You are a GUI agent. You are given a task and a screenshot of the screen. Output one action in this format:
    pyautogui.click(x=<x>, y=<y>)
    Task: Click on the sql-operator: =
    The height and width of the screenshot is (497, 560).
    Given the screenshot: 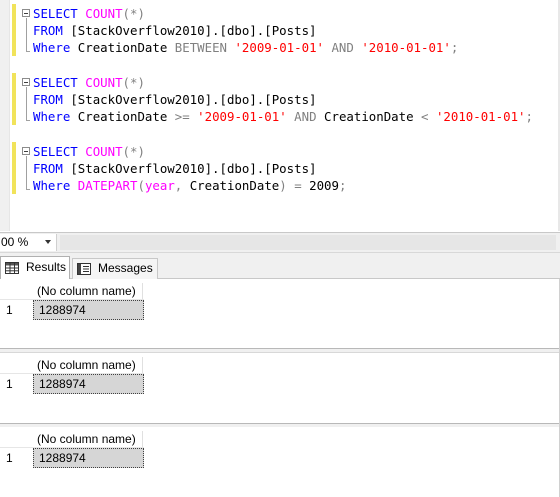 What is the action you would take?
    pyautogui.click(x=298, y=185)
    